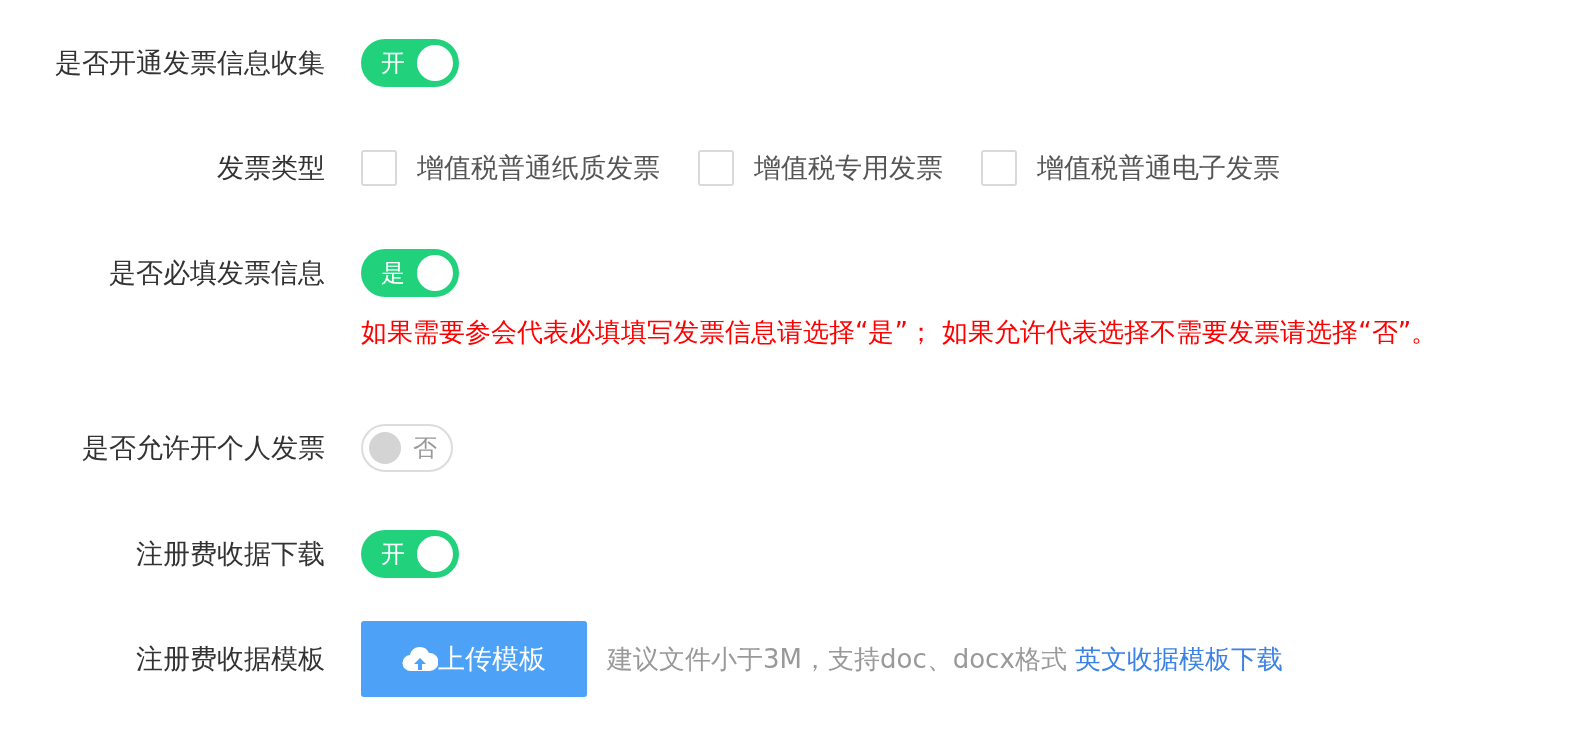 Image resolution: width=1593 pixels, height=745 pixels. I want to click on cloud-upload-icon, so click(420, 659).